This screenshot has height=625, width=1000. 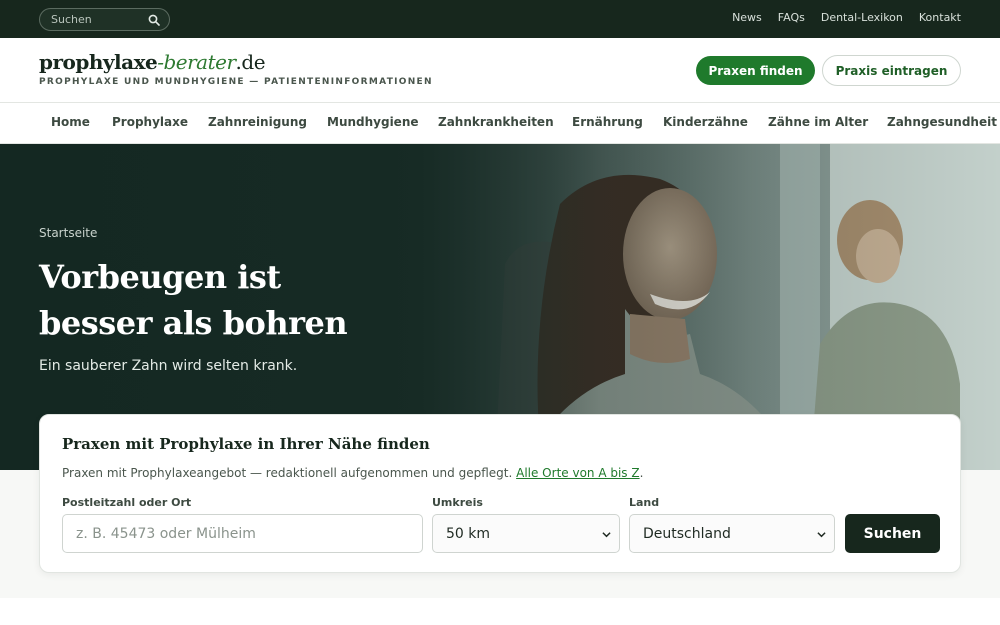 I want to click on logo-part-1: prophylaxe, so click(x=98, y=62).